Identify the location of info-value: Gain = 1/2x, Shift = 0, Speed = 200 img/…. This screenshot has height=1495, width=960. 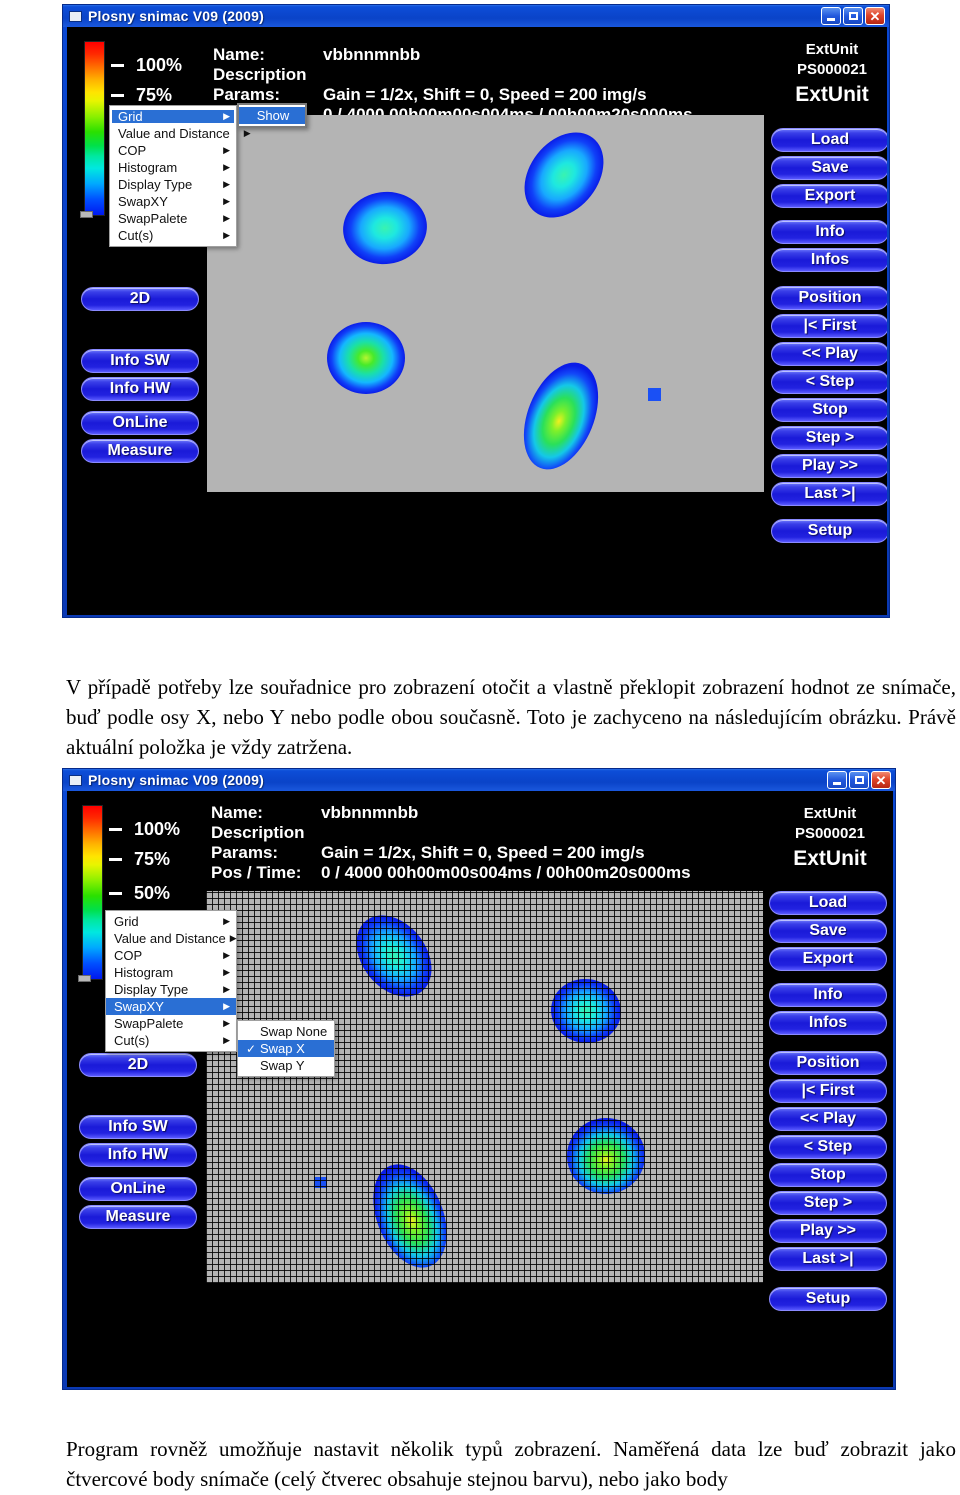
(483, 852).